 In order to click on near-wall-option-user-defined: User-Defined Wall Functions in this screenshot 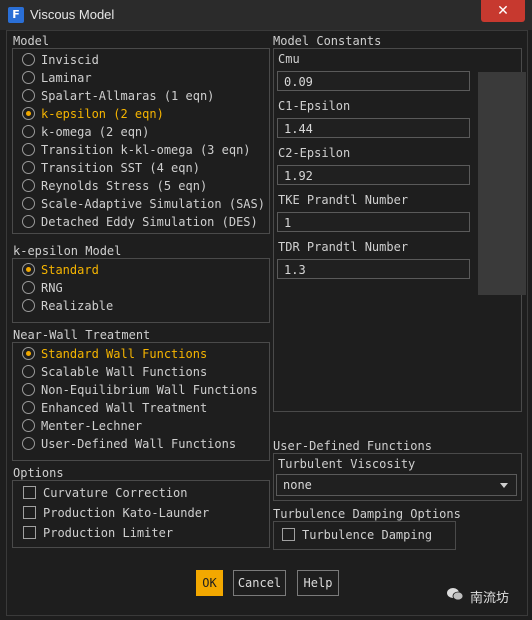, I will do `click(129, 446)`.